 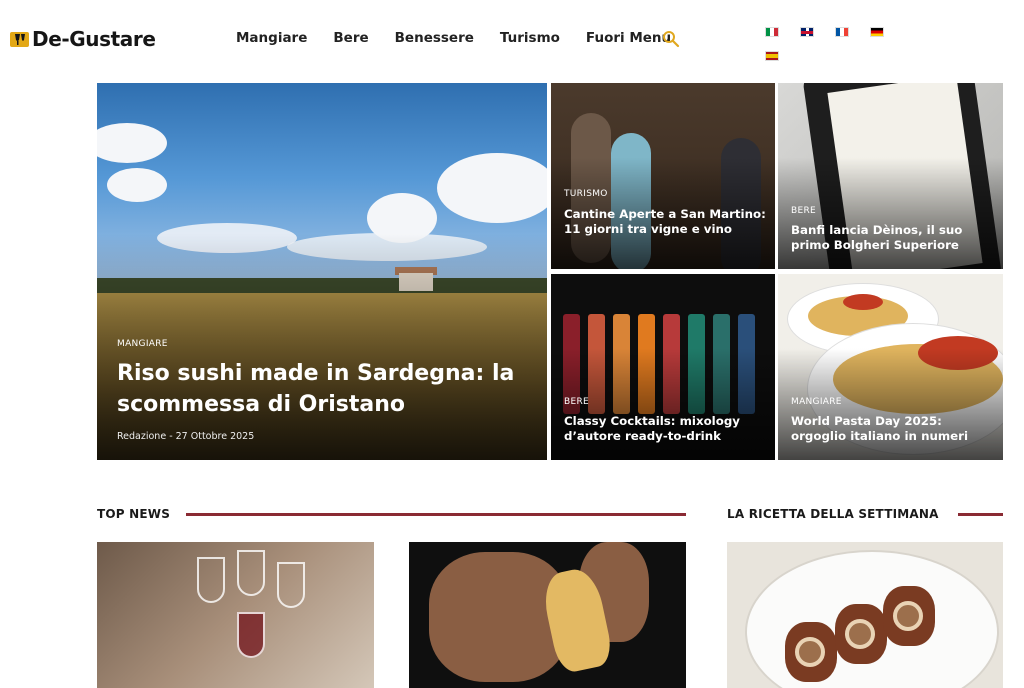 What do you see at coordinates (134, 514) in the screenshot?
I see `section-title-top-news: TOP NEWS` at bounding box center [134, 514].